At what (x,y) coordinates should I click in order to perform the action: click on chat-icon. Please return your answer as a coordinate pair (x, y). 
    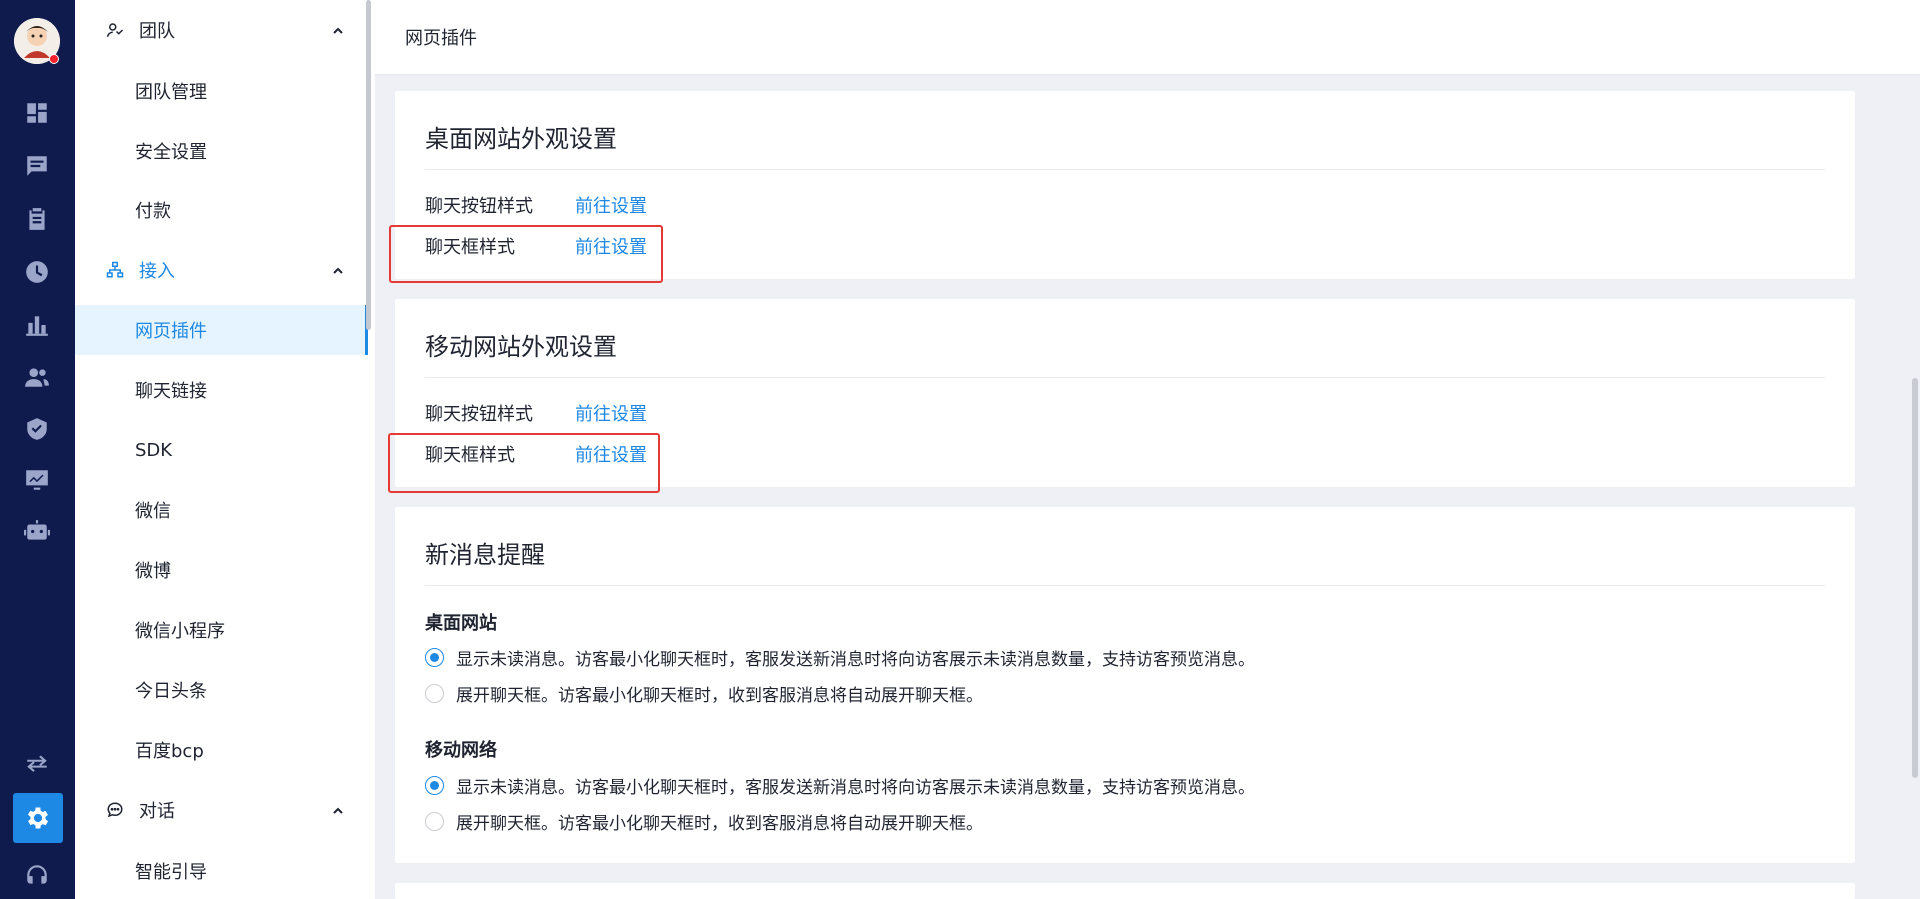
    Looking at the image, I should click on (37, 166).